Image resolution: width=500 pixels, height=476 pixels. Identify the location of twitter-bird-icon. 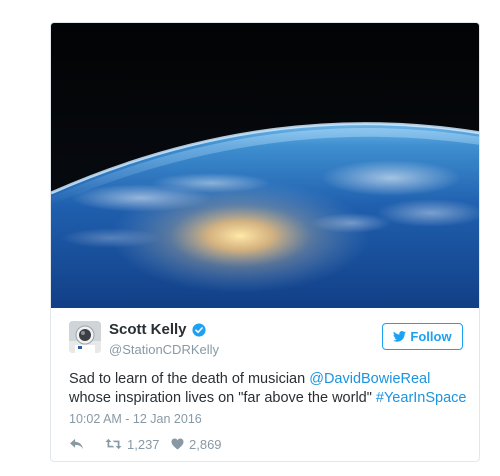
(400, 336).